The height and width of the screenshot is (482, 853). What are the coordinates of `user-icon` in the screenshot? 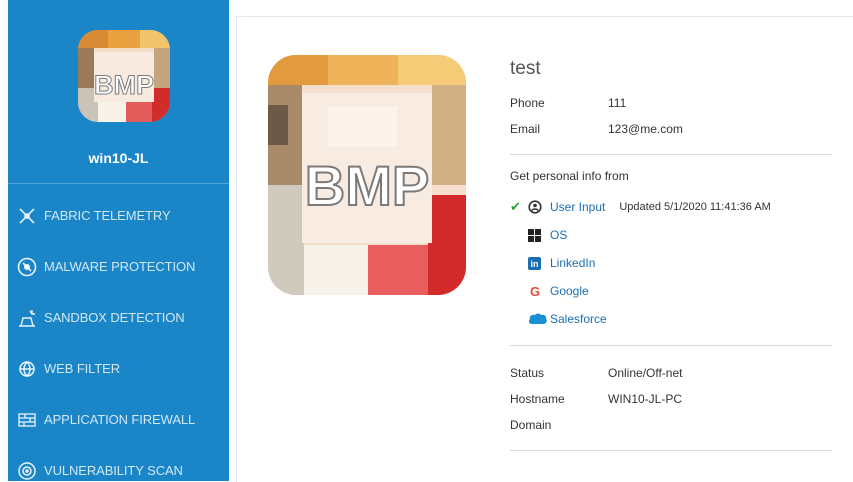 It's located at (539, 207).